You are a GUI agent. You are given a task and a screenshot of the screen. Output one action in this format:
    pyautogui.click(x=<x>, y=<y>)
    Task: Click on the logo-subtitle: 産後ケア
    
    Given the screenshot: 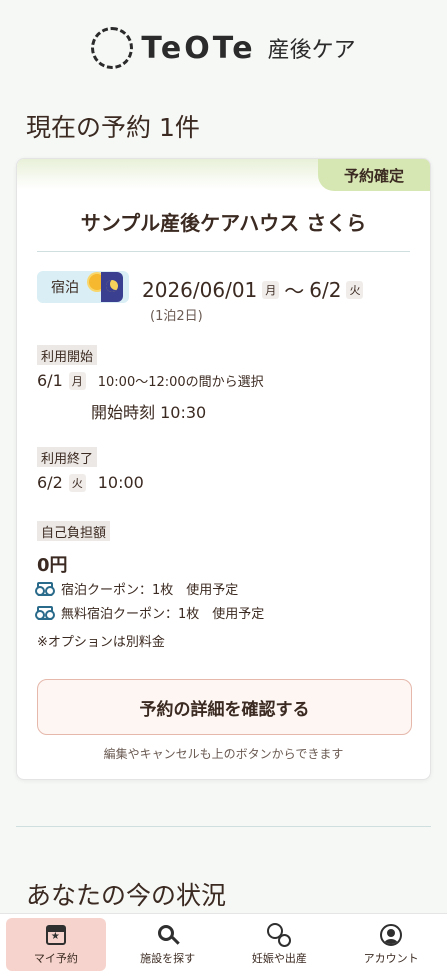 What is the action you would take?
    pyautogui.click(x=311, y=50)
    